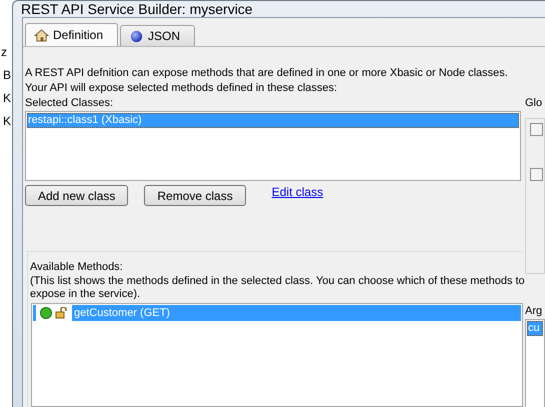 Image resolution: width=545 pixels, height=407 pixels. I want to click on ball-icon, so click(136, 36).